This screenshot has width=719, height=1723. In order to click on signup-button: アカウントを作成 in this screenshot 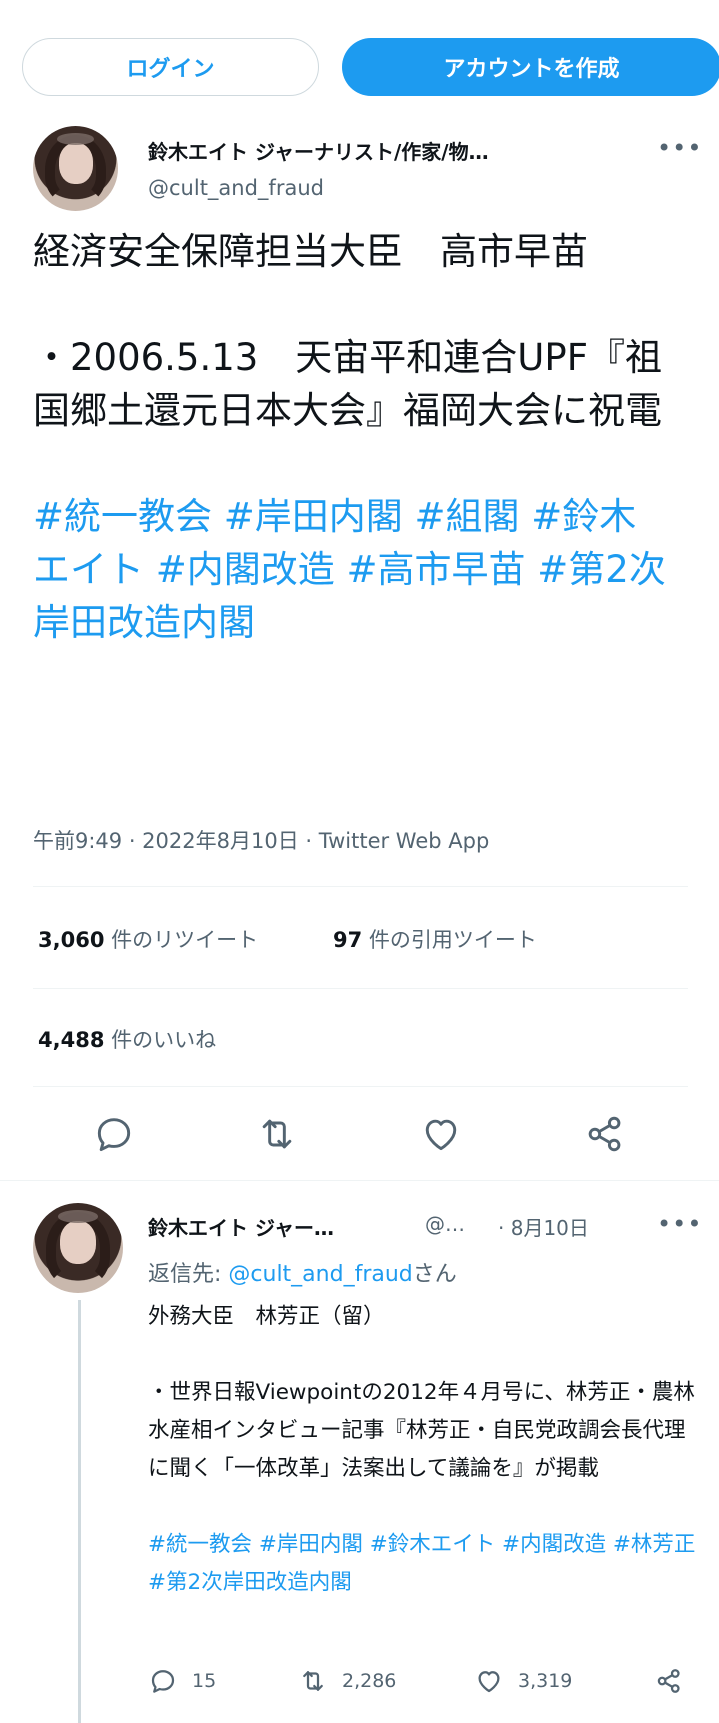, I will do `click(530, 67)`.